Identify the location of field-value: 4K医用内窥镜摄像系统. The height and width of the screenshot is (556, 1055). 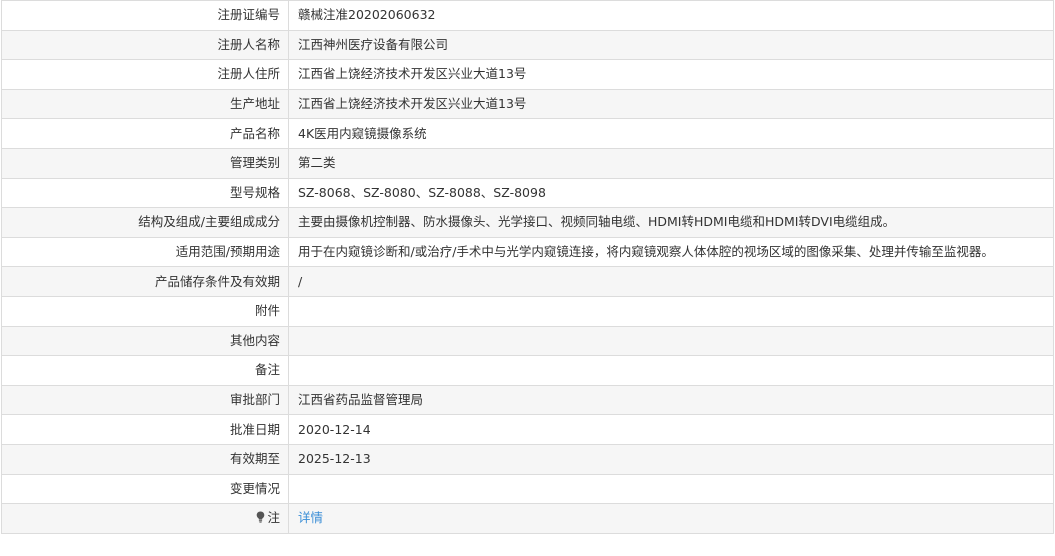
(671, 133).